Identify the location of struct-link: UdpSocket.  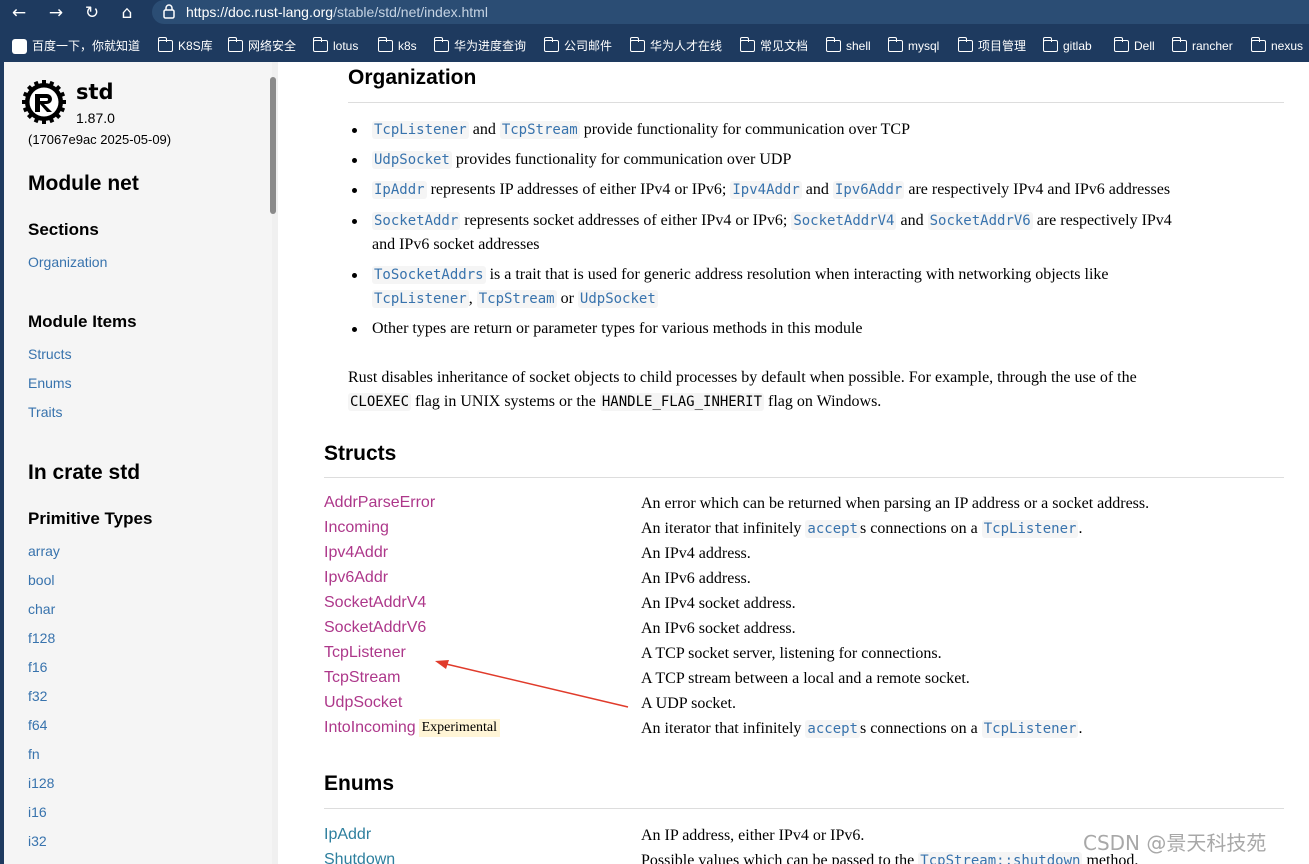
(363, 703).